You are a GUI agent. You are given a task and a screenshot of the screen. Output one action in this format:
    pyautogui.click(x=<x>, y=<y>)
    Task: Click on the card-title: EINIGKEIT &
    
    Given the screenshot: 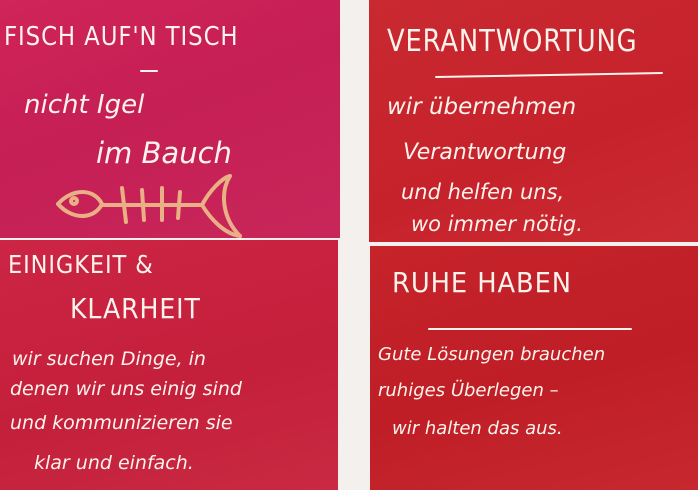 What is the action you would take?
    pyautogui.click(x=81, y=264)
    